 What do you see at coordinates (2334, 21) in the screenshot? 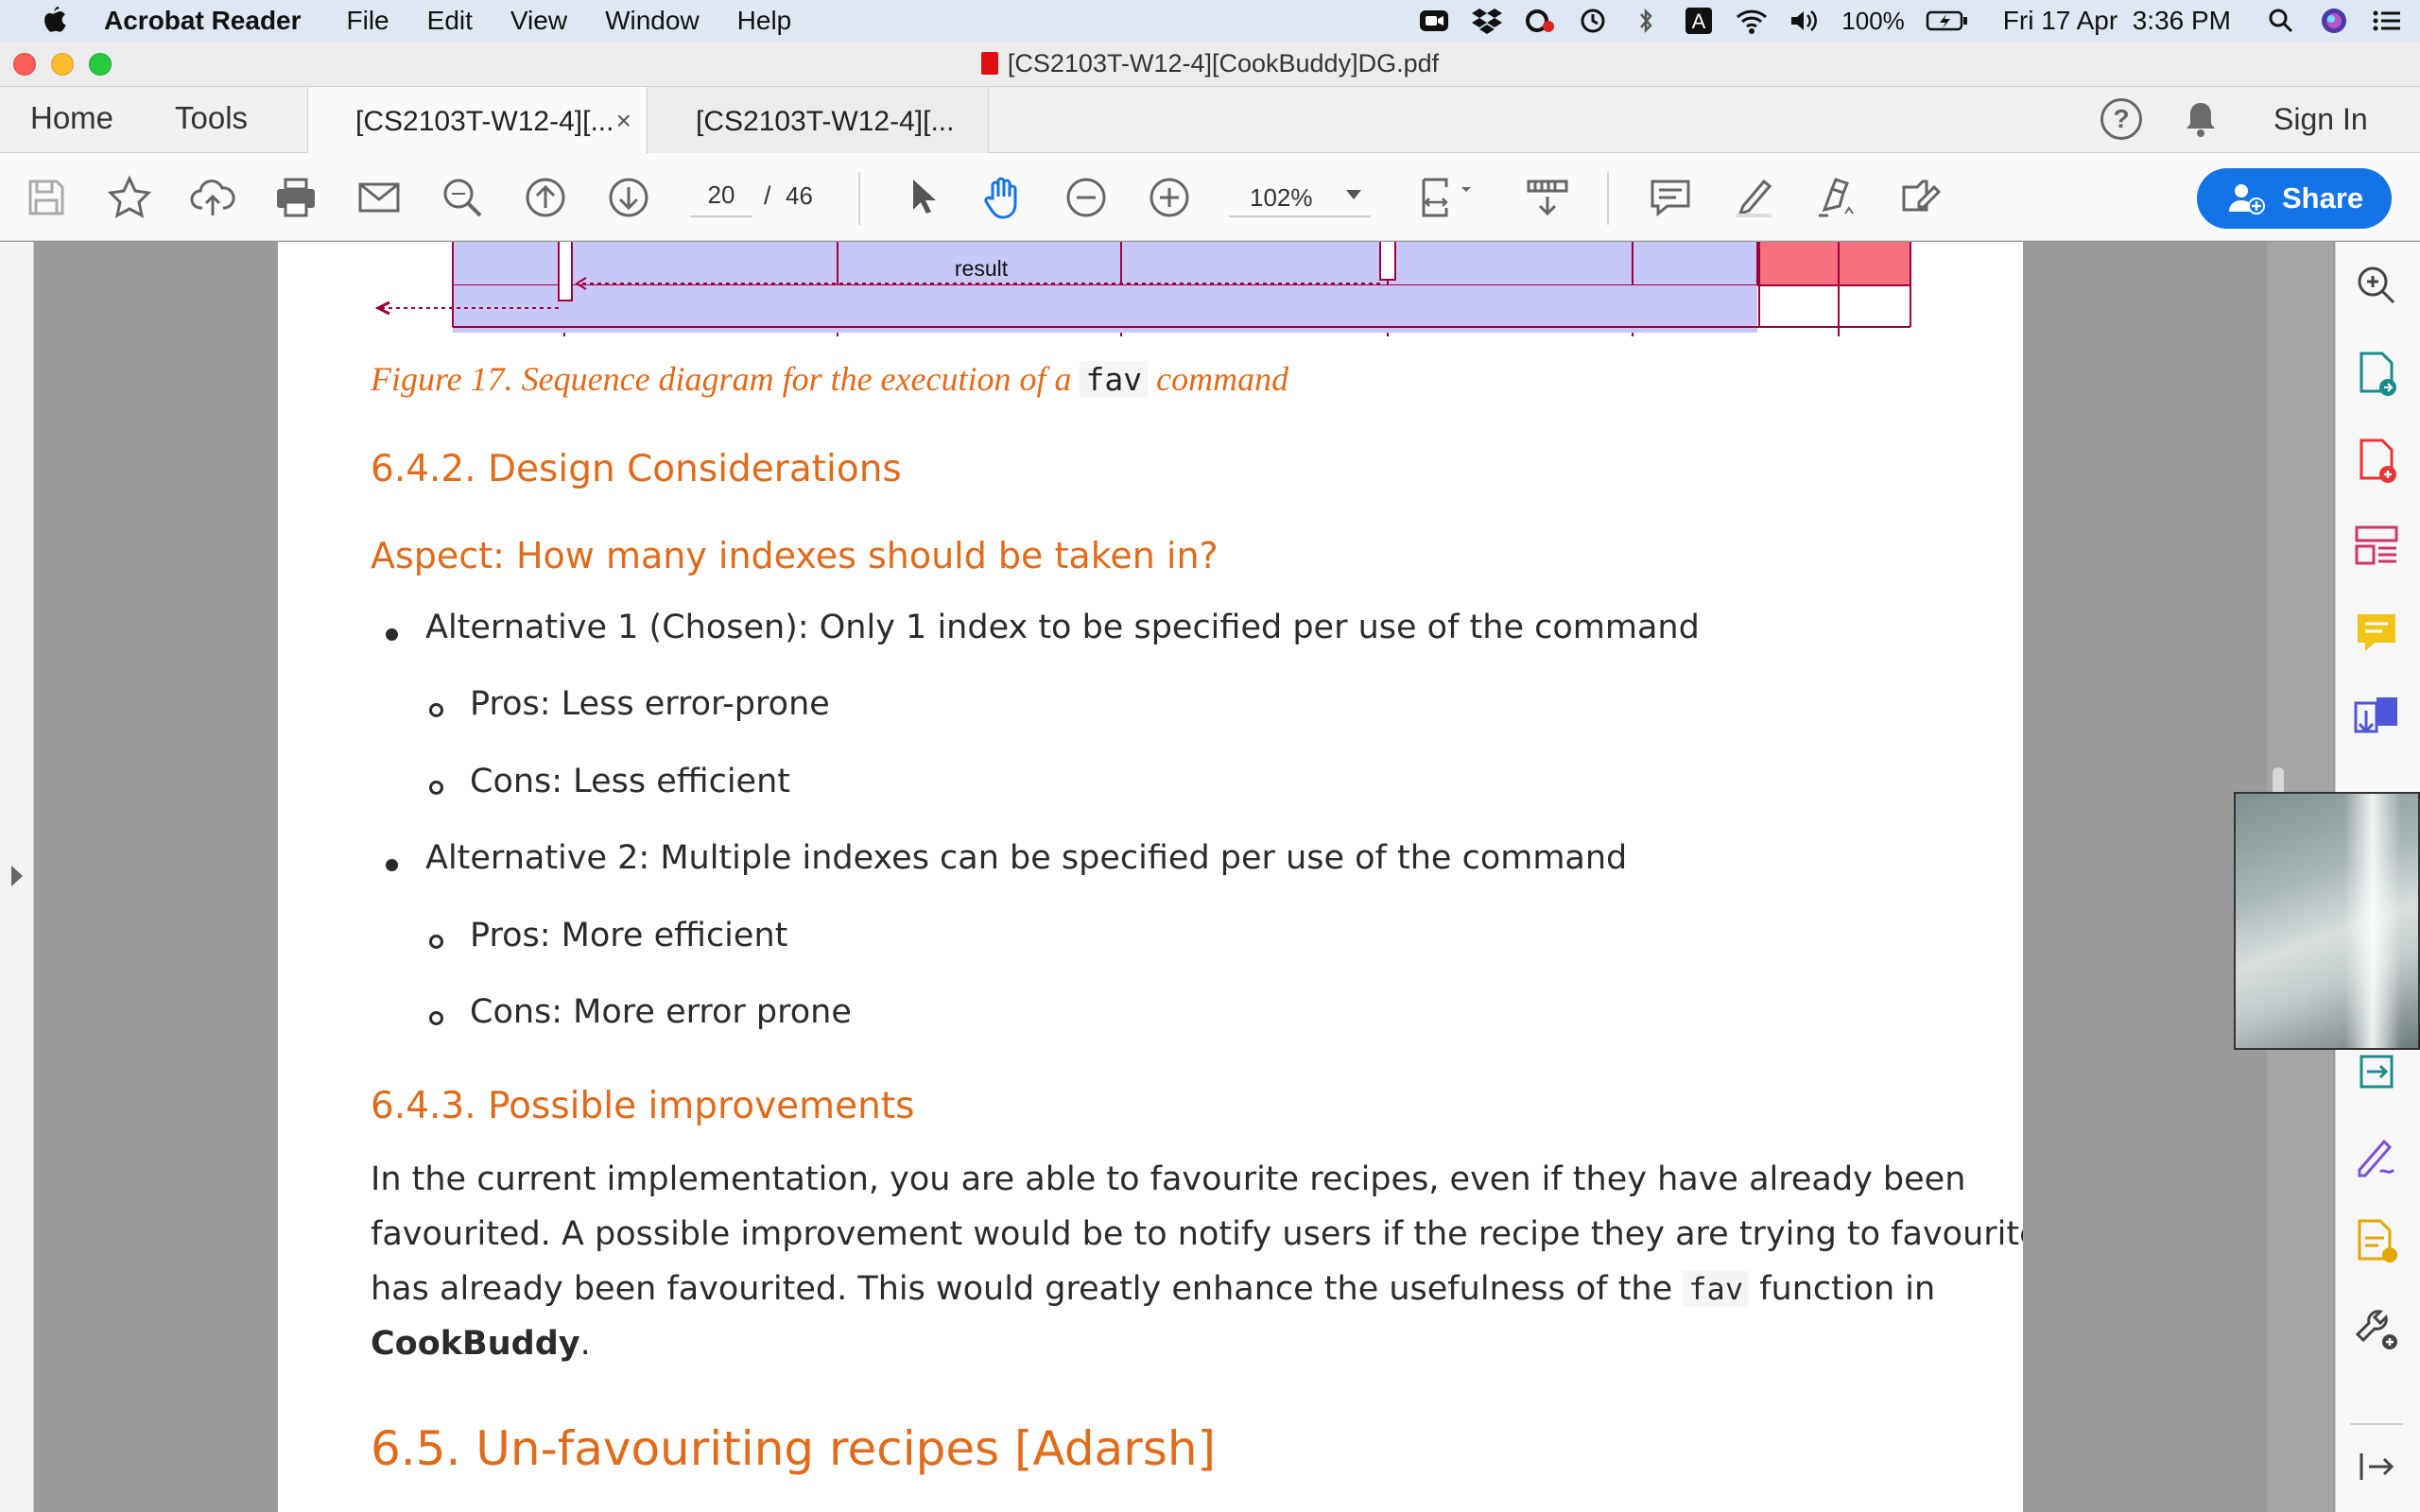
I see `siri-icon` at bounding box center [2334, 21].